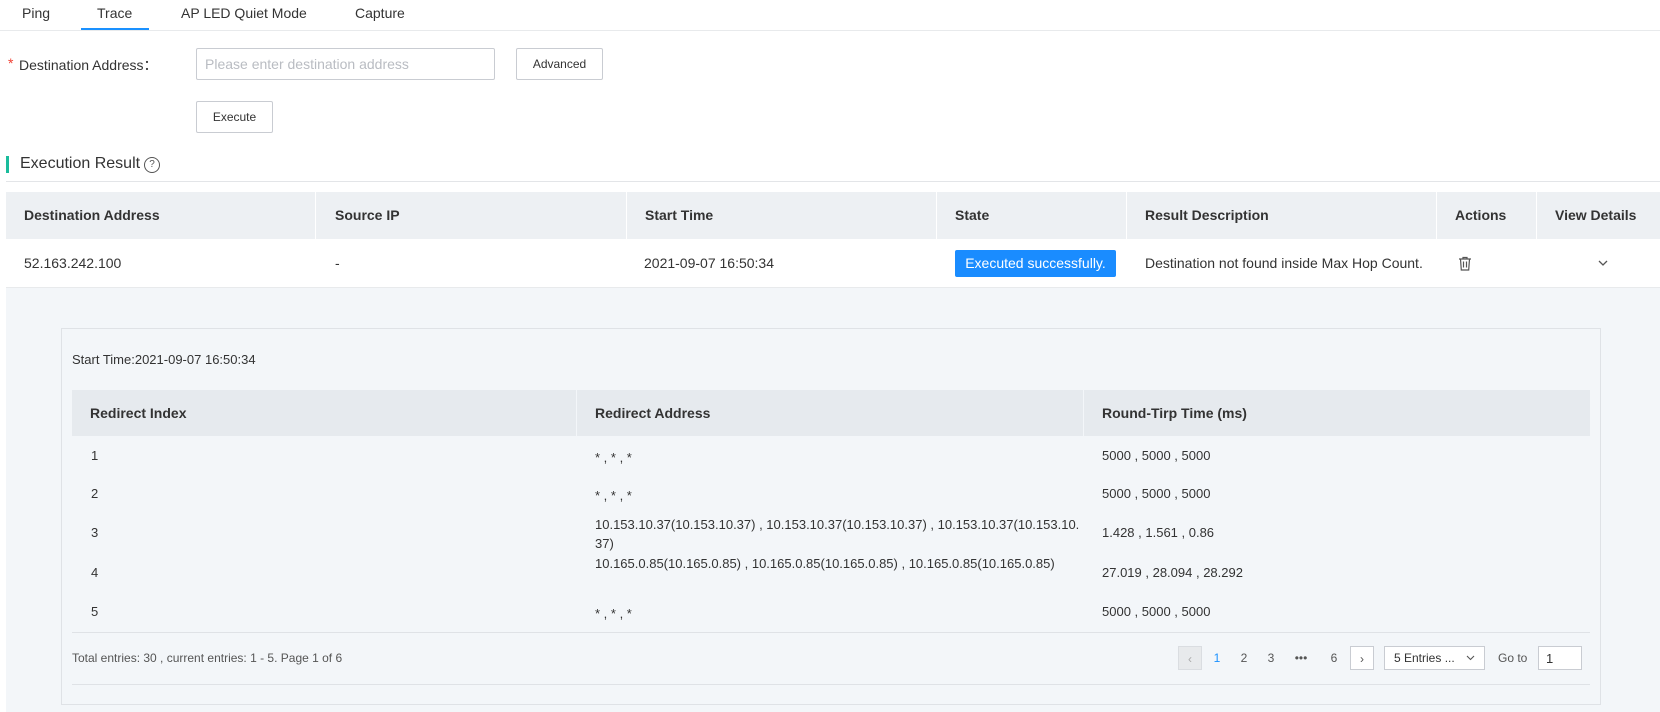 The width and height of the screenshot is (1660, 712). What do you see at coordinates (114, 13) in the screenshot?
I see `tab-trace: Trace` at bounding box center [114, 13].